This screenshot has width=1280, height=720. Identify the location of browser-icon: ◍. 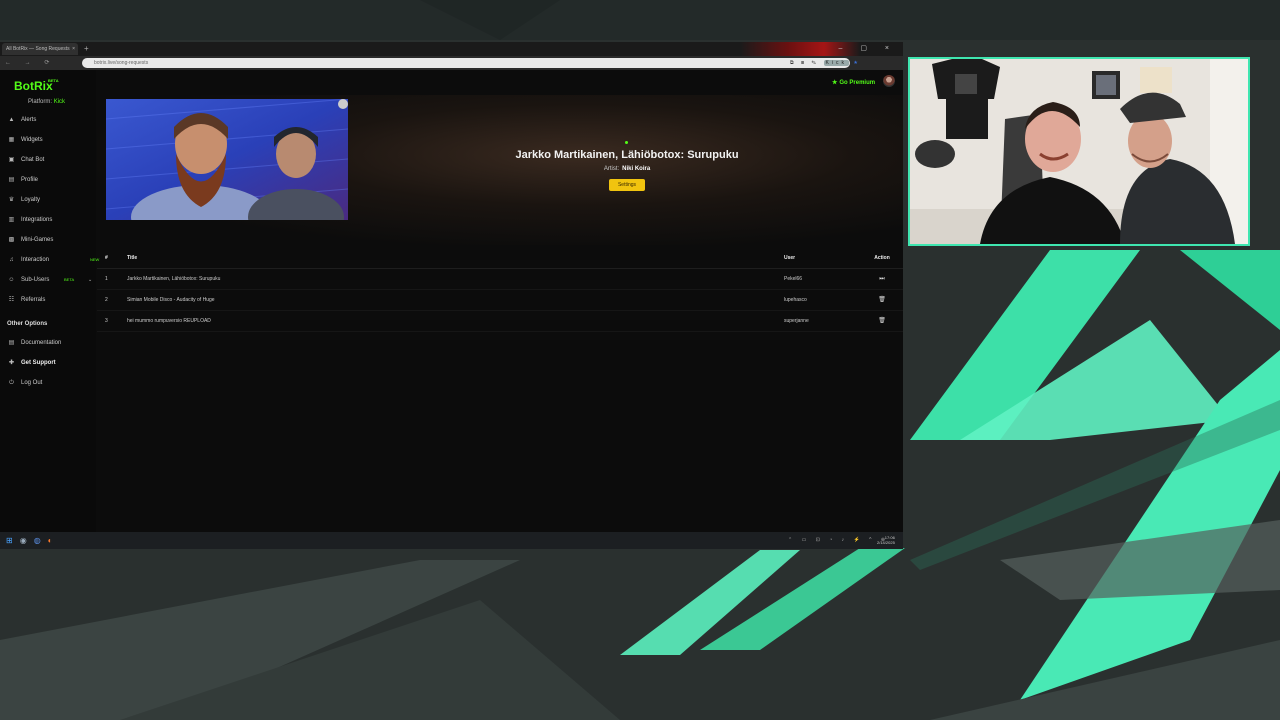
(41, 540).